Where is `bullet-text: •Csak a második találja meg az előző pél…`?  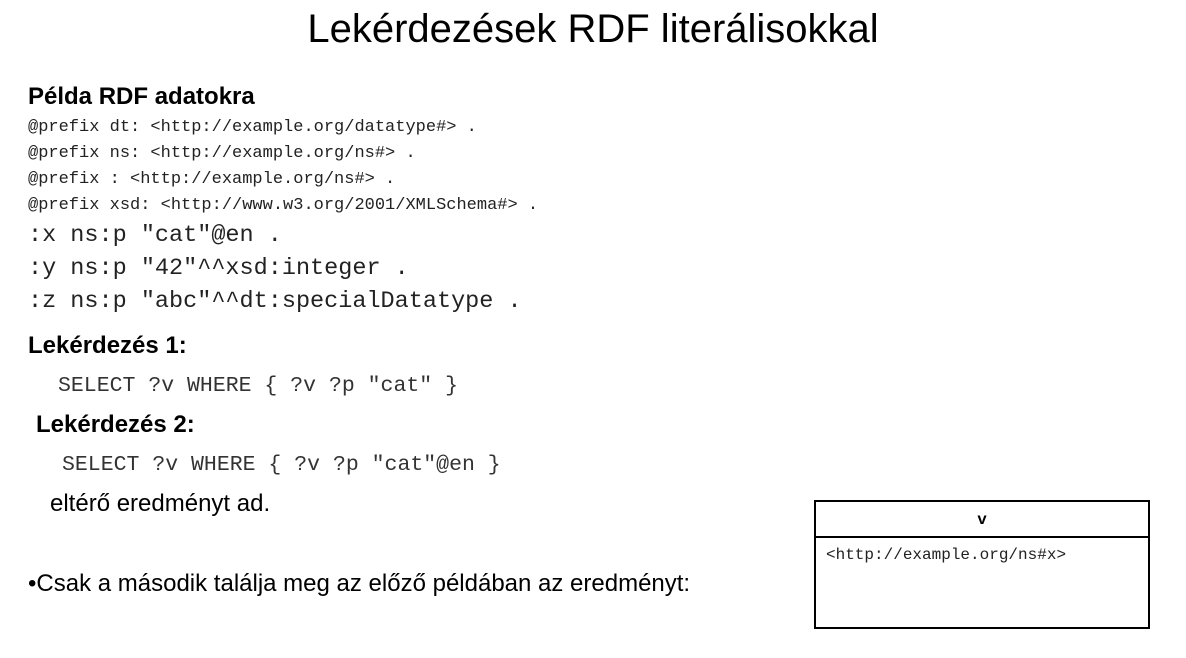
bullet-text: •Csak a második találja meg az előző pél… is located at coordinates (359, 583).